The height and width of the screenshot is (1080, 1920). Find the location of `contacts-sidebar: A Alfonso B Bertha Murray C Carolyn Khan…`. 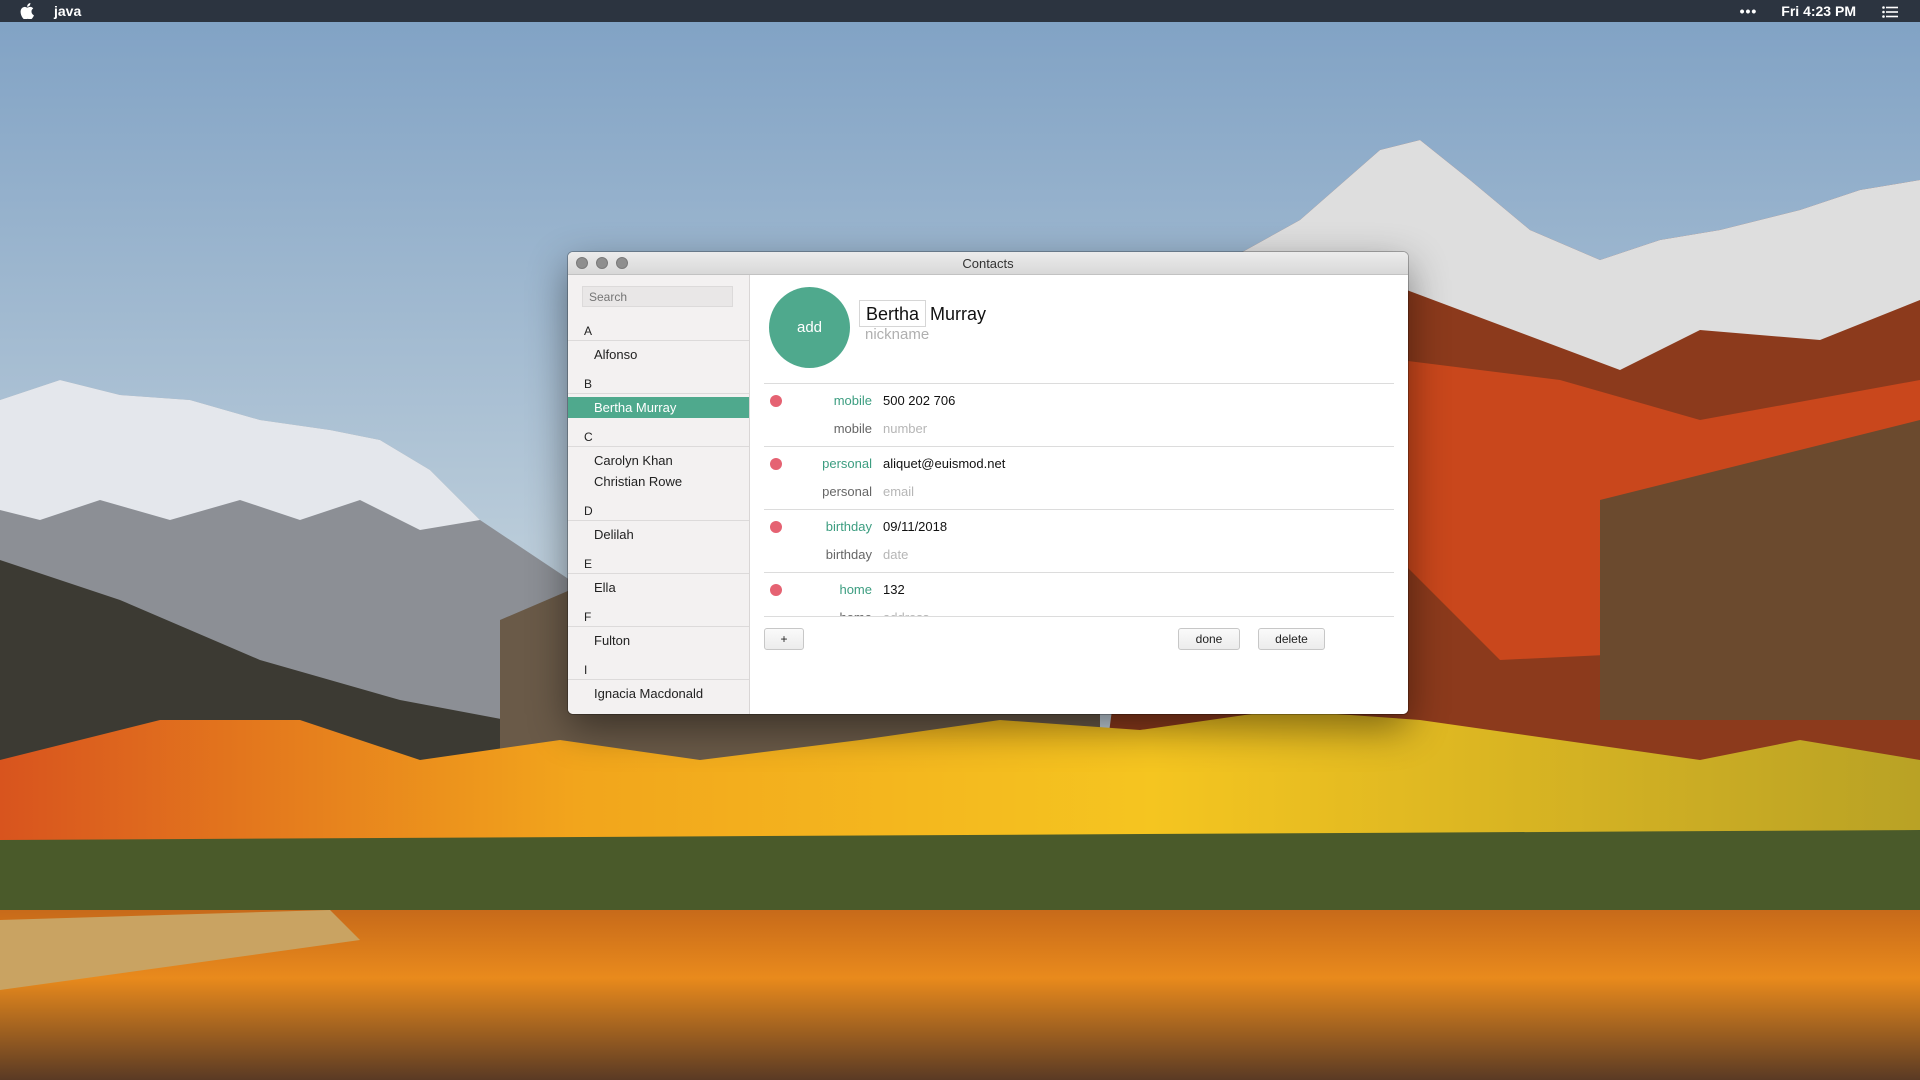

contacts-sidebar: A Alfonso B Bertha Murray C Carolyn Khan… is located at coordinates (659, 494).